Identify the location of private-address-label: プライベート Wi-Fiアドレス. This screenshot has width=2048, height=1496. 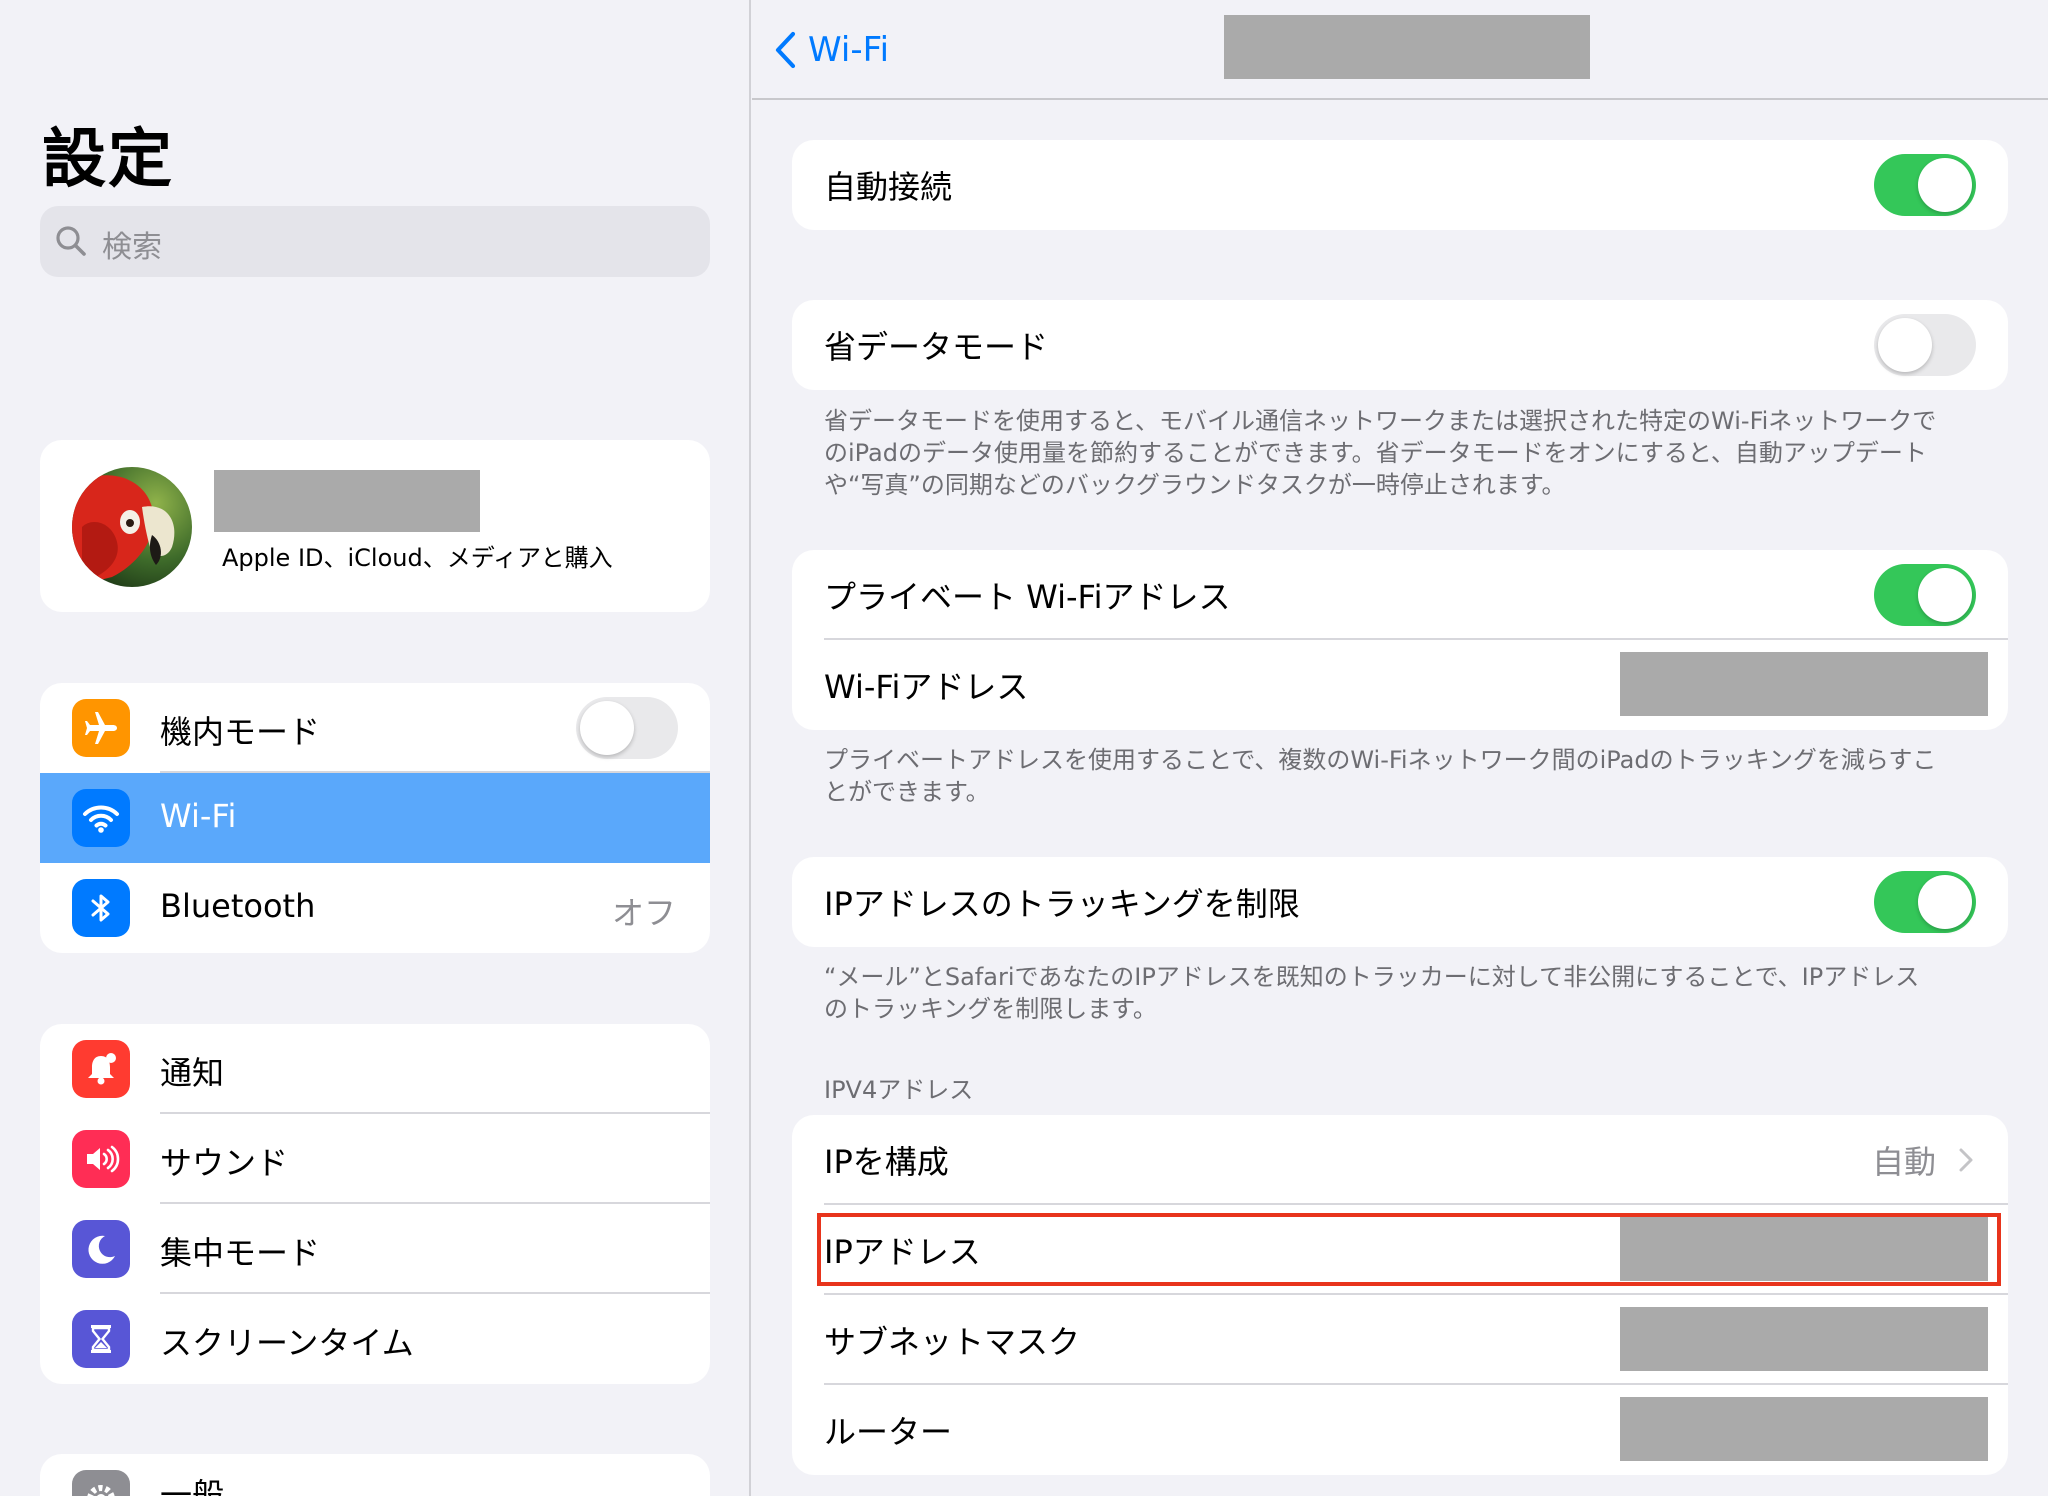
(1027, 597).